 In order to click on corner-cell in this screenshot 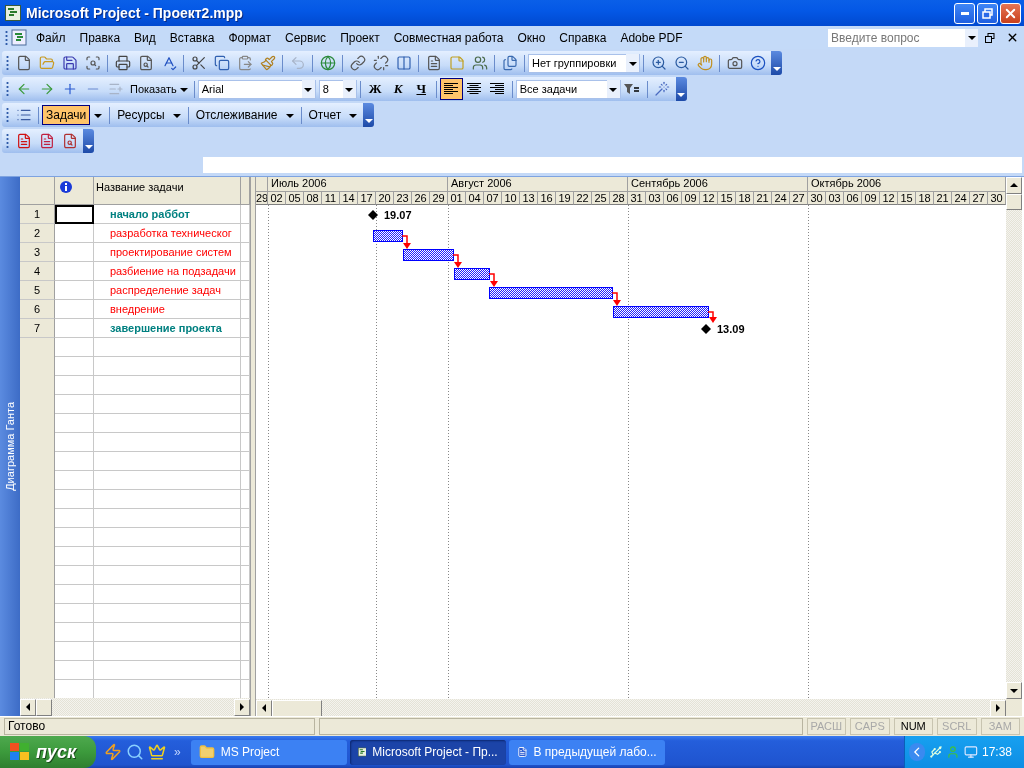, I will do `click(37, 191)`.